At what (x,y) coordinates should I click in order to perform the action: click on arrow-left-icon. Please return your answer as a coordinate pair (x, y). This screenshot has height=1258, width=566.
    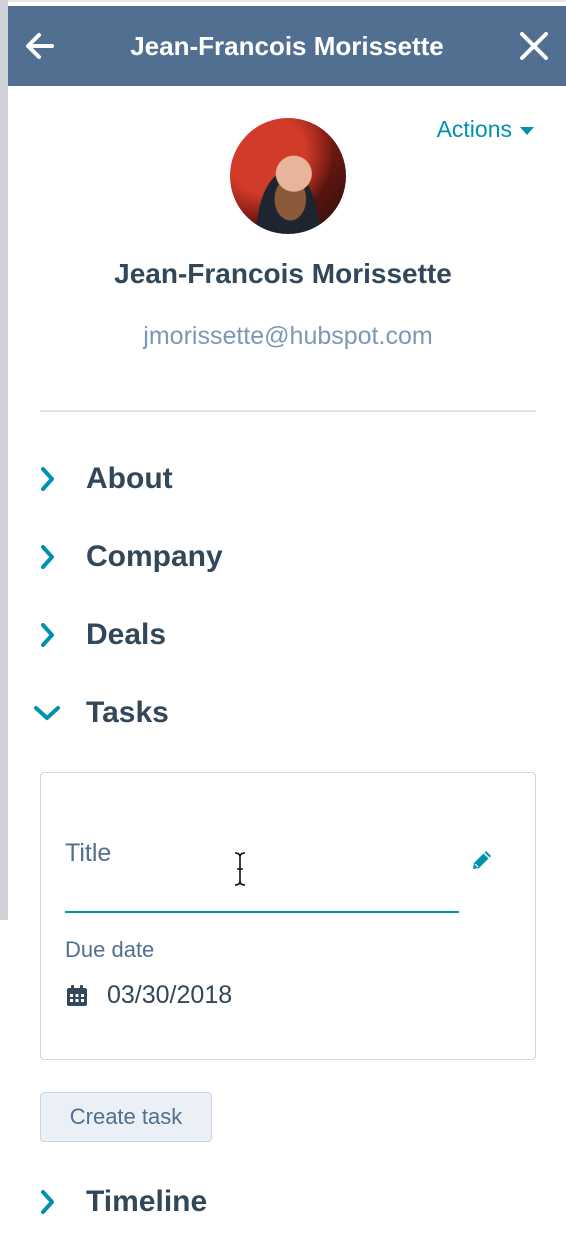
    Looking at the image, I should click on (40, 46).